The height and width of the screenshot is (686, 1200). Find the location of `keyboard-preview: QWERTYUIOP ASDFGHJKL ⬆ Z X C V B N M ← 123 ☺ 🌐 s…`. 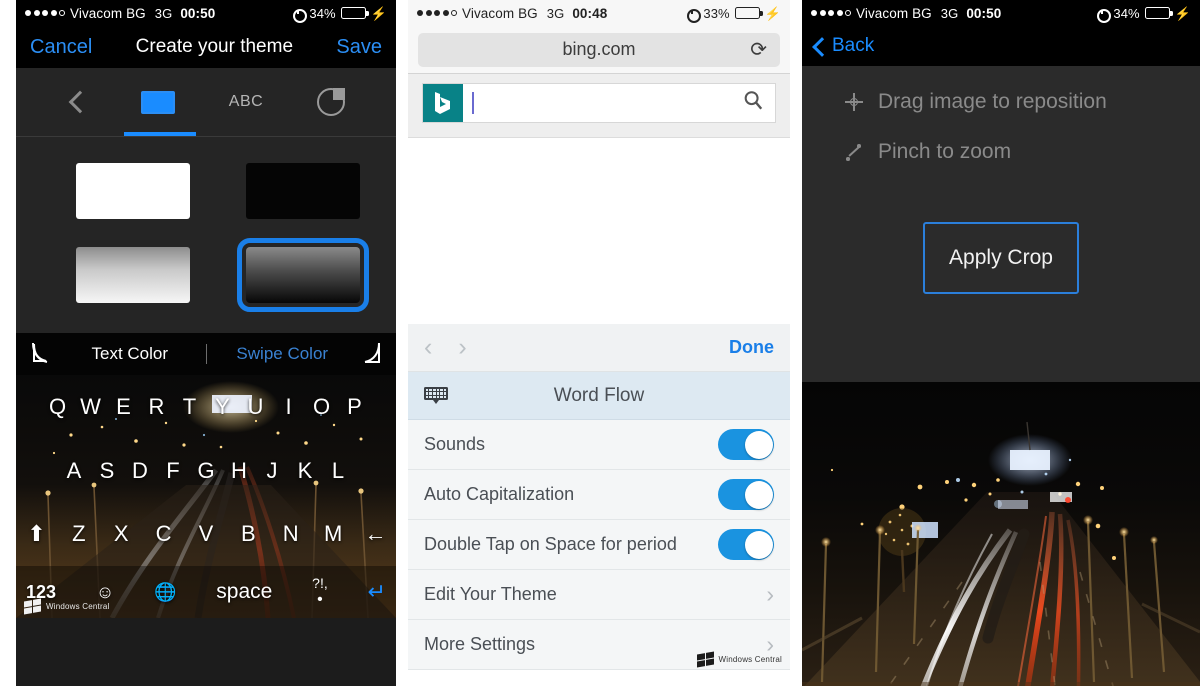

keyboard-preview: QWERTYUIOP ASDFGHJKL ⬆ Z X C V B N M ← 123 ☺ 🌐 s… is located at coordinates (206, 496).